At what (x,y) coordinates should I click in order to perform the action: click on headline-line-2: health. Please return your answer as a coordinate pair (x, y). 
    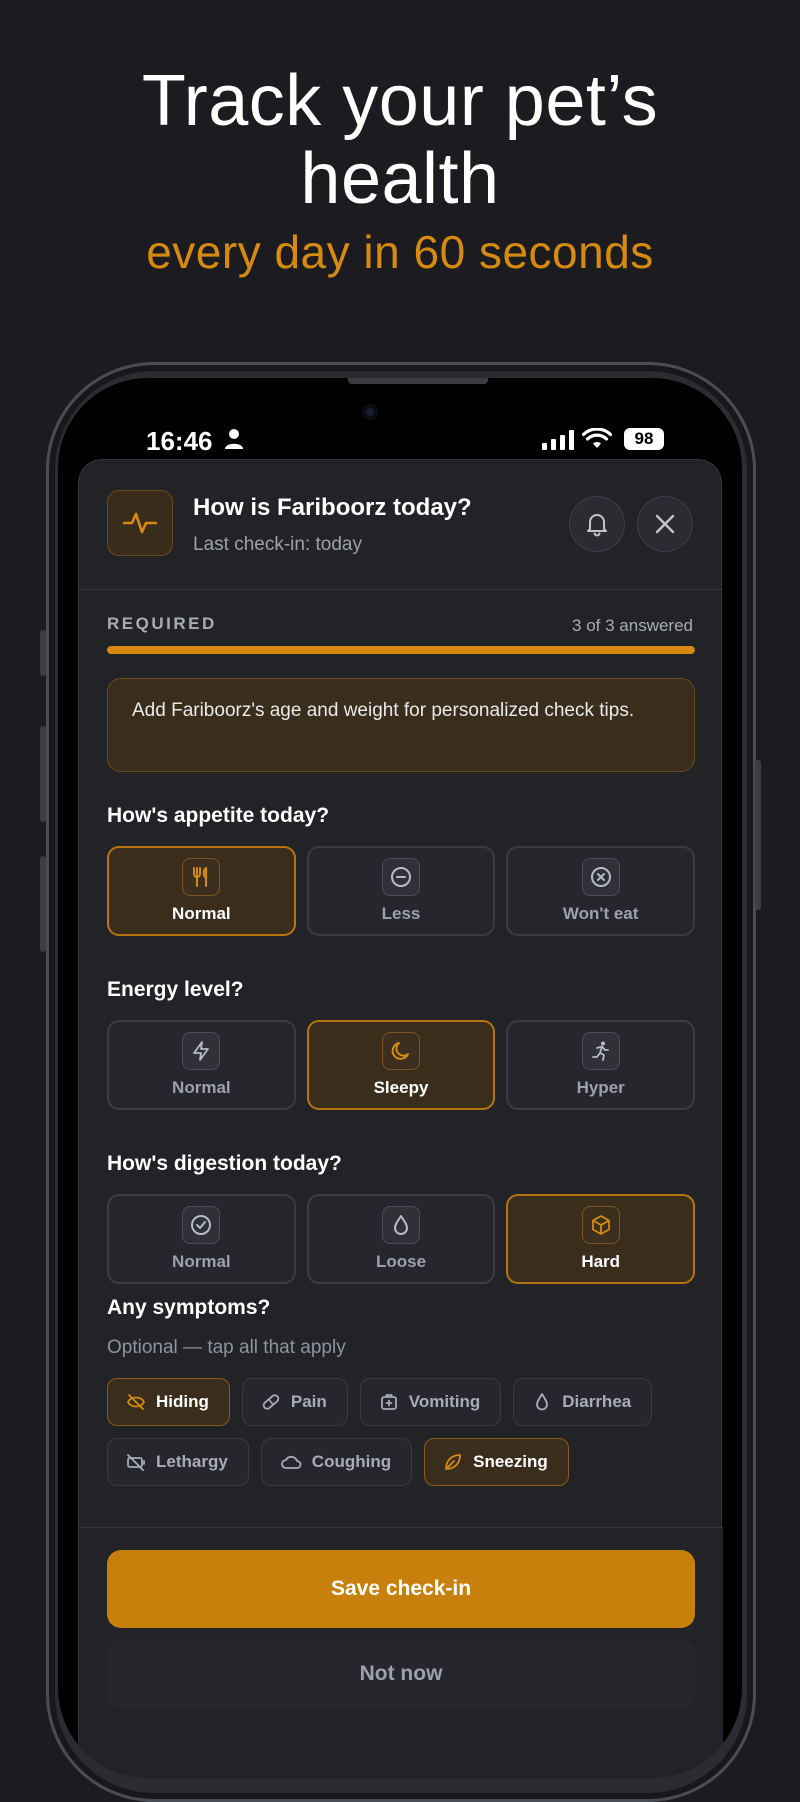
    Looking at the image, I should click on (400, 179).